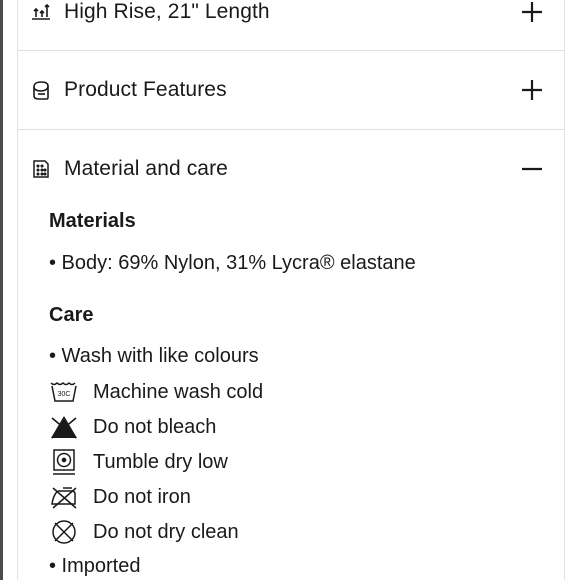 This screenshot has height=580, width=580. What do you see at coordinates (167, 11) in the screenshot?
I see `accordion-label-rise: High Rise, 21" Length` at bounding box center [167, 11].